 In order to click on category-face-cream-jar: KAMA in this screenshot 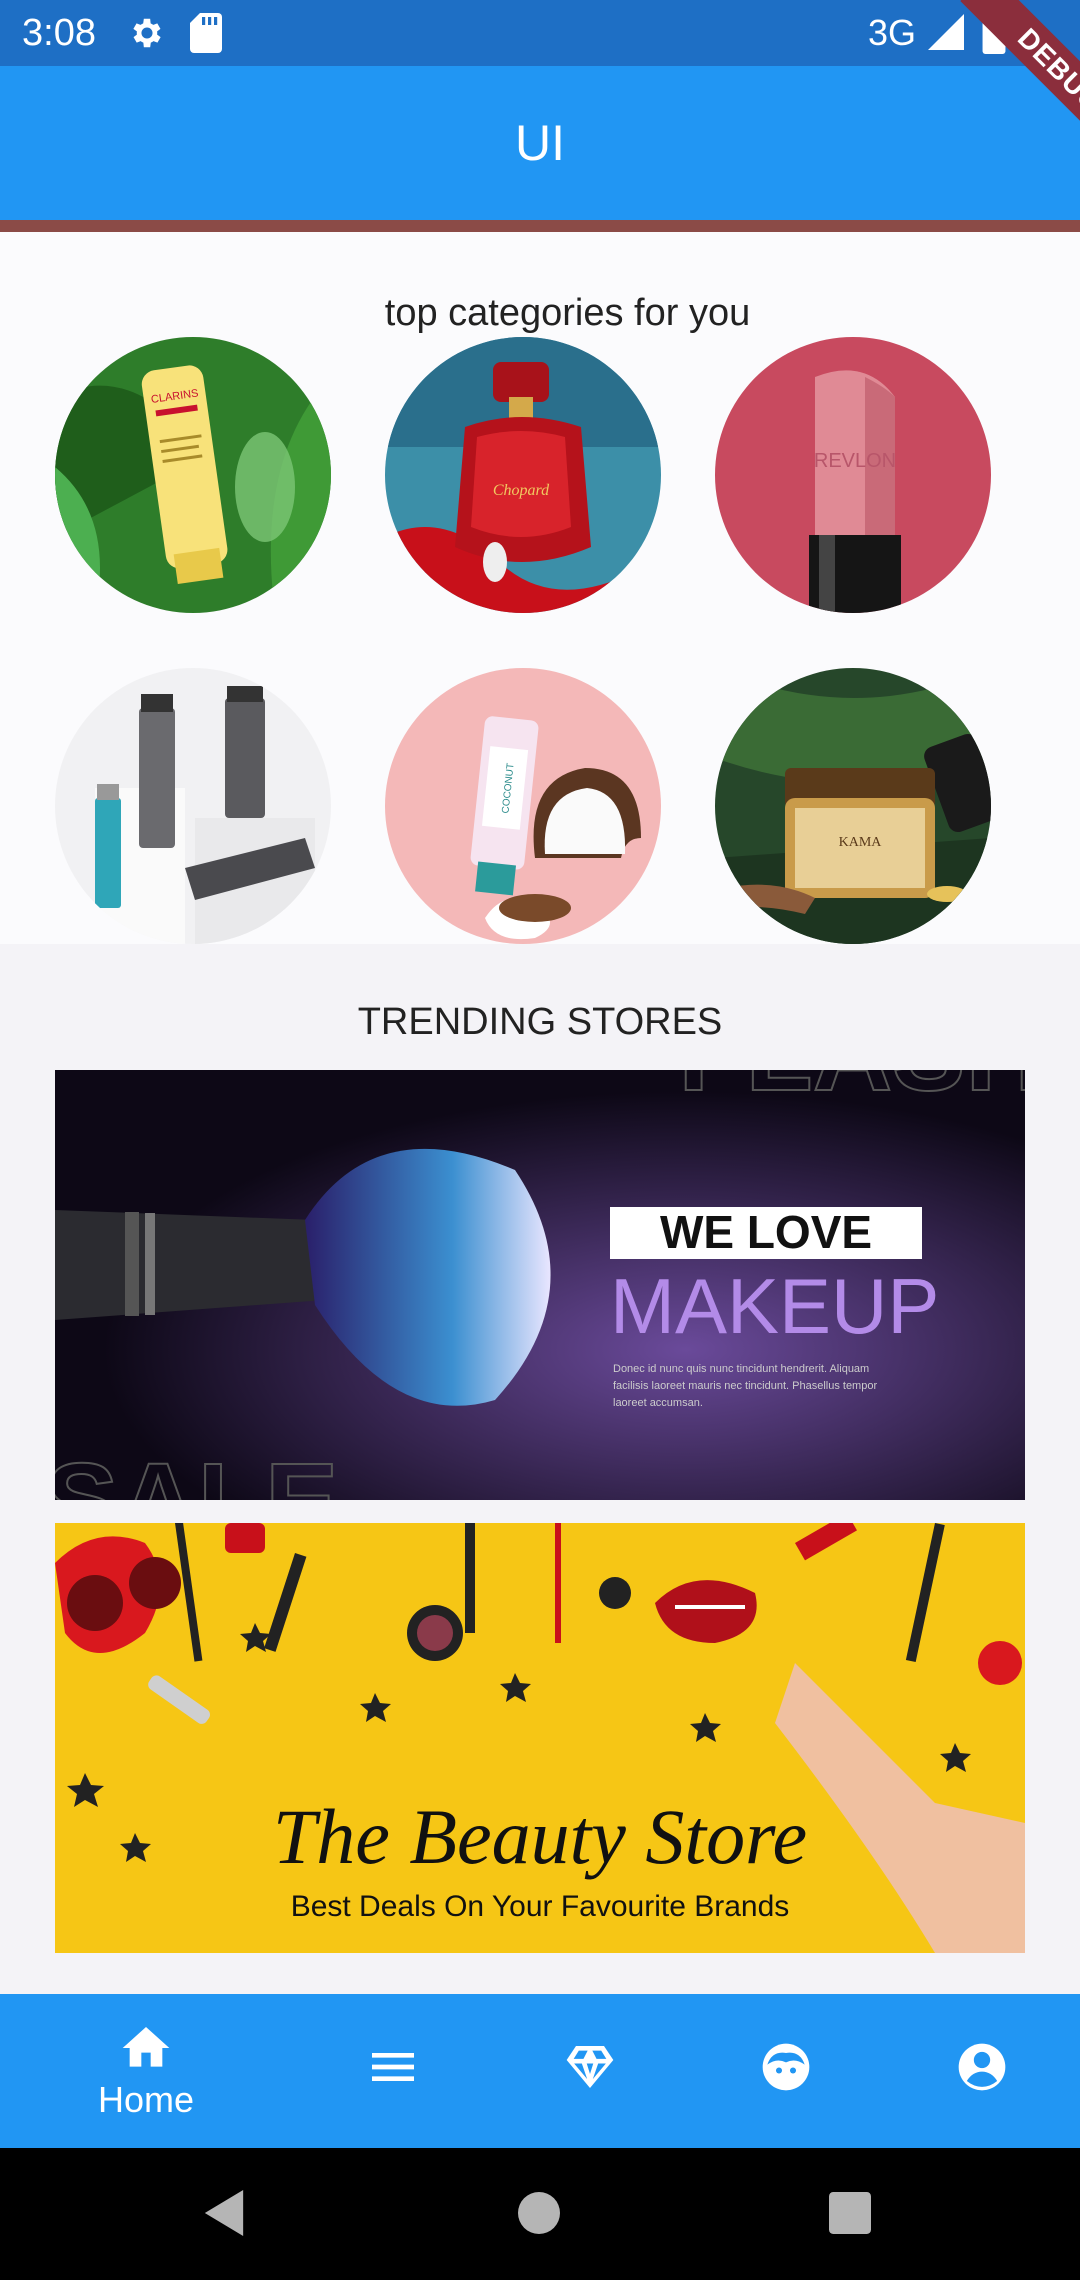, I will do `click(853, 806)`.